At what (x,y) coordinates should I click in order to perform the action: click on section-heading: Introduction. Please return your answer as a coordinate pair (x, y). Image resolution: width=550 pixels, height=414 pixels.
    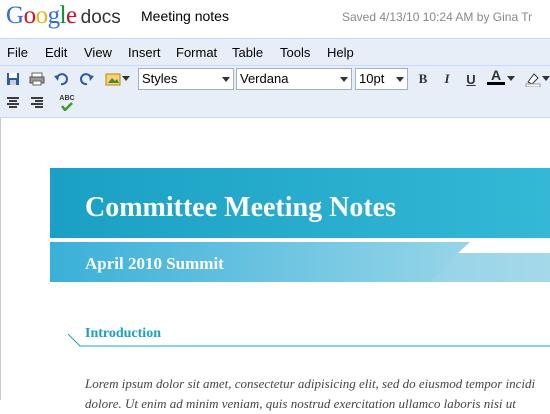
    Looking at the image, I should click on (123, 334).